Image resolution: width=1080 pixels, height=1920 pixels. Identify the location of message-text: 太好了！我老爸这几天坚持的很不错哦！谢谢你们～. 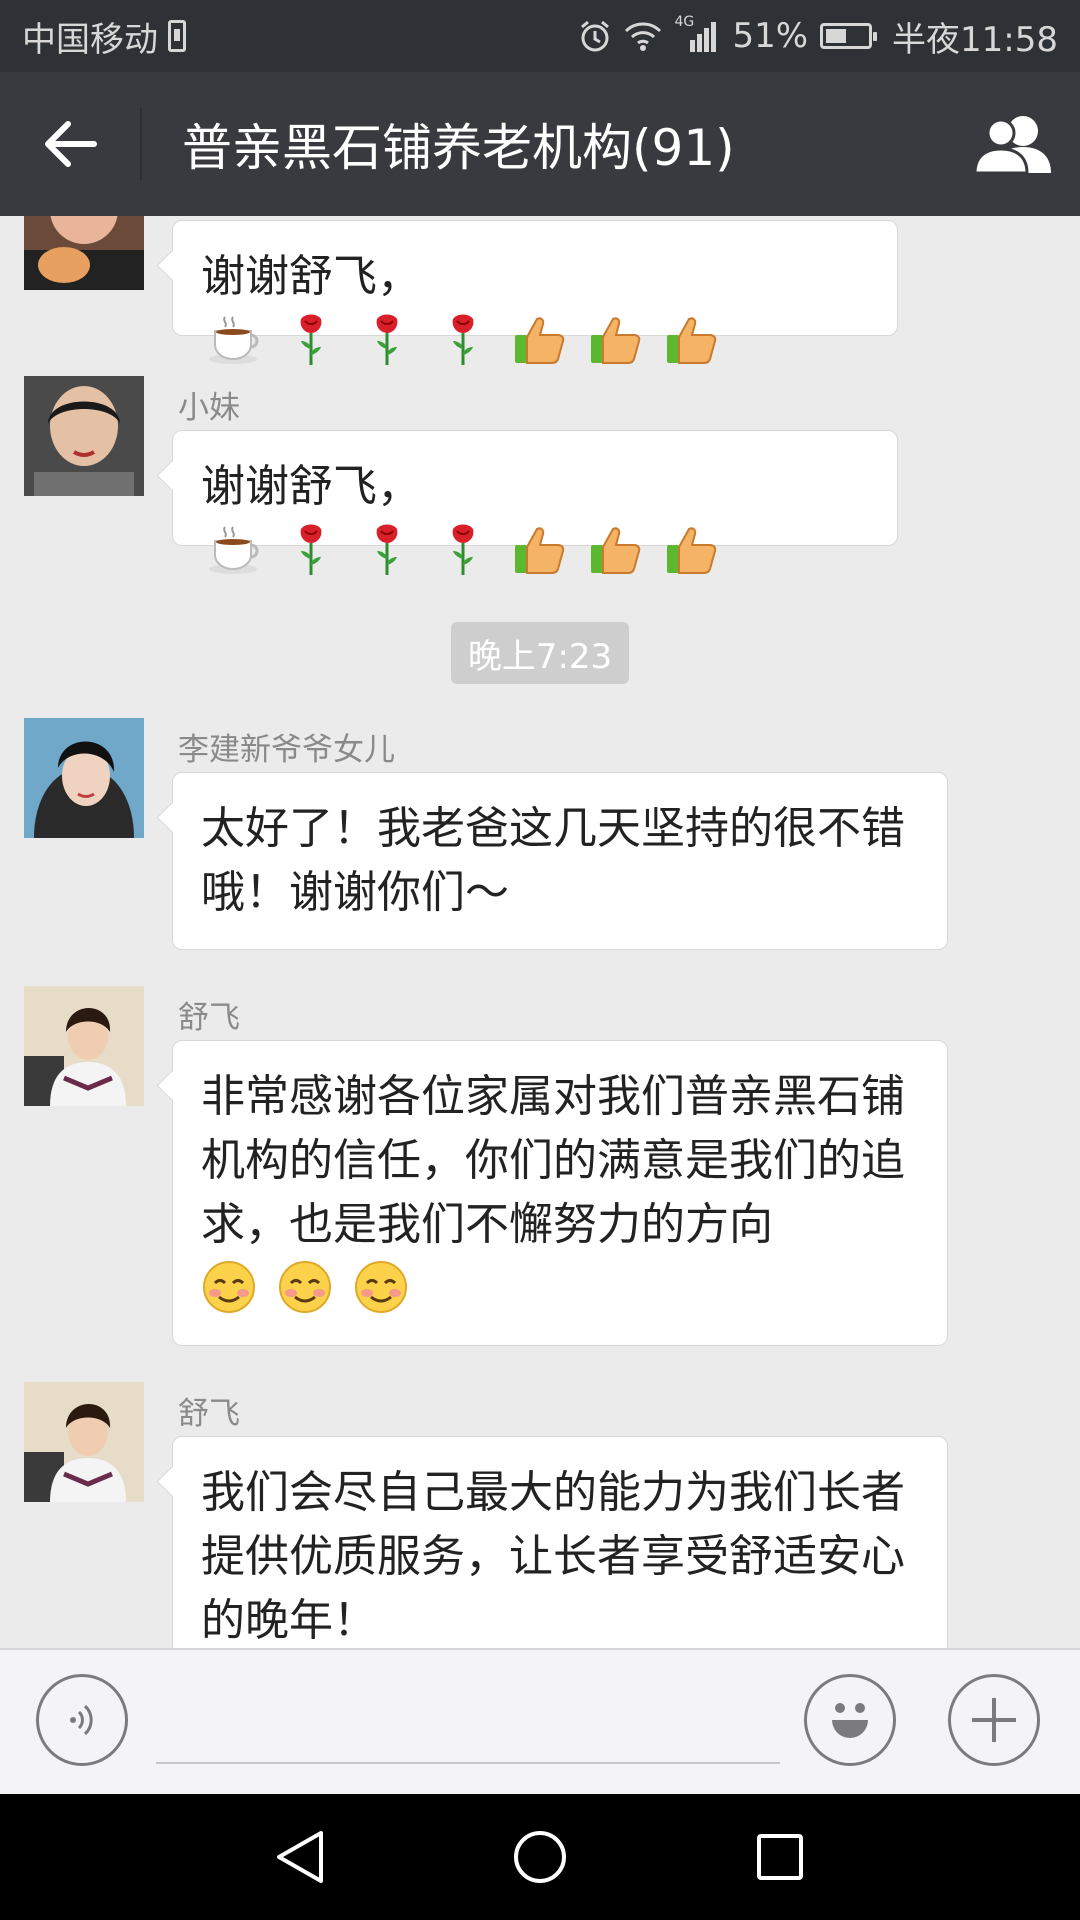
(553, 860).